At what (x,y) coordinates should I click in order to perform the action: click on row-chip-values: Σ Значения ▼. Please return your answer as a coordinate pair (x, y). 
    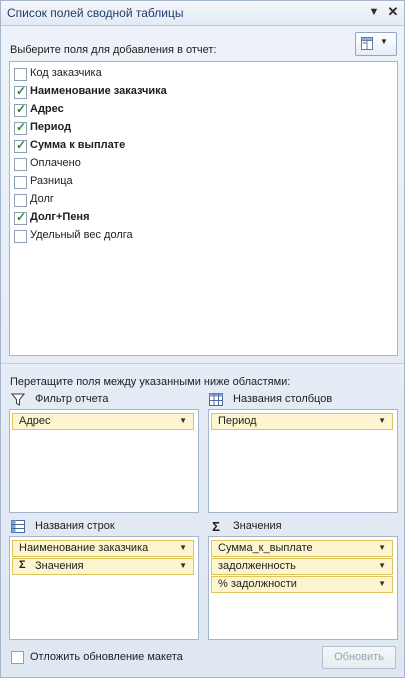
    Looking at the image, I should click on (103, 566).